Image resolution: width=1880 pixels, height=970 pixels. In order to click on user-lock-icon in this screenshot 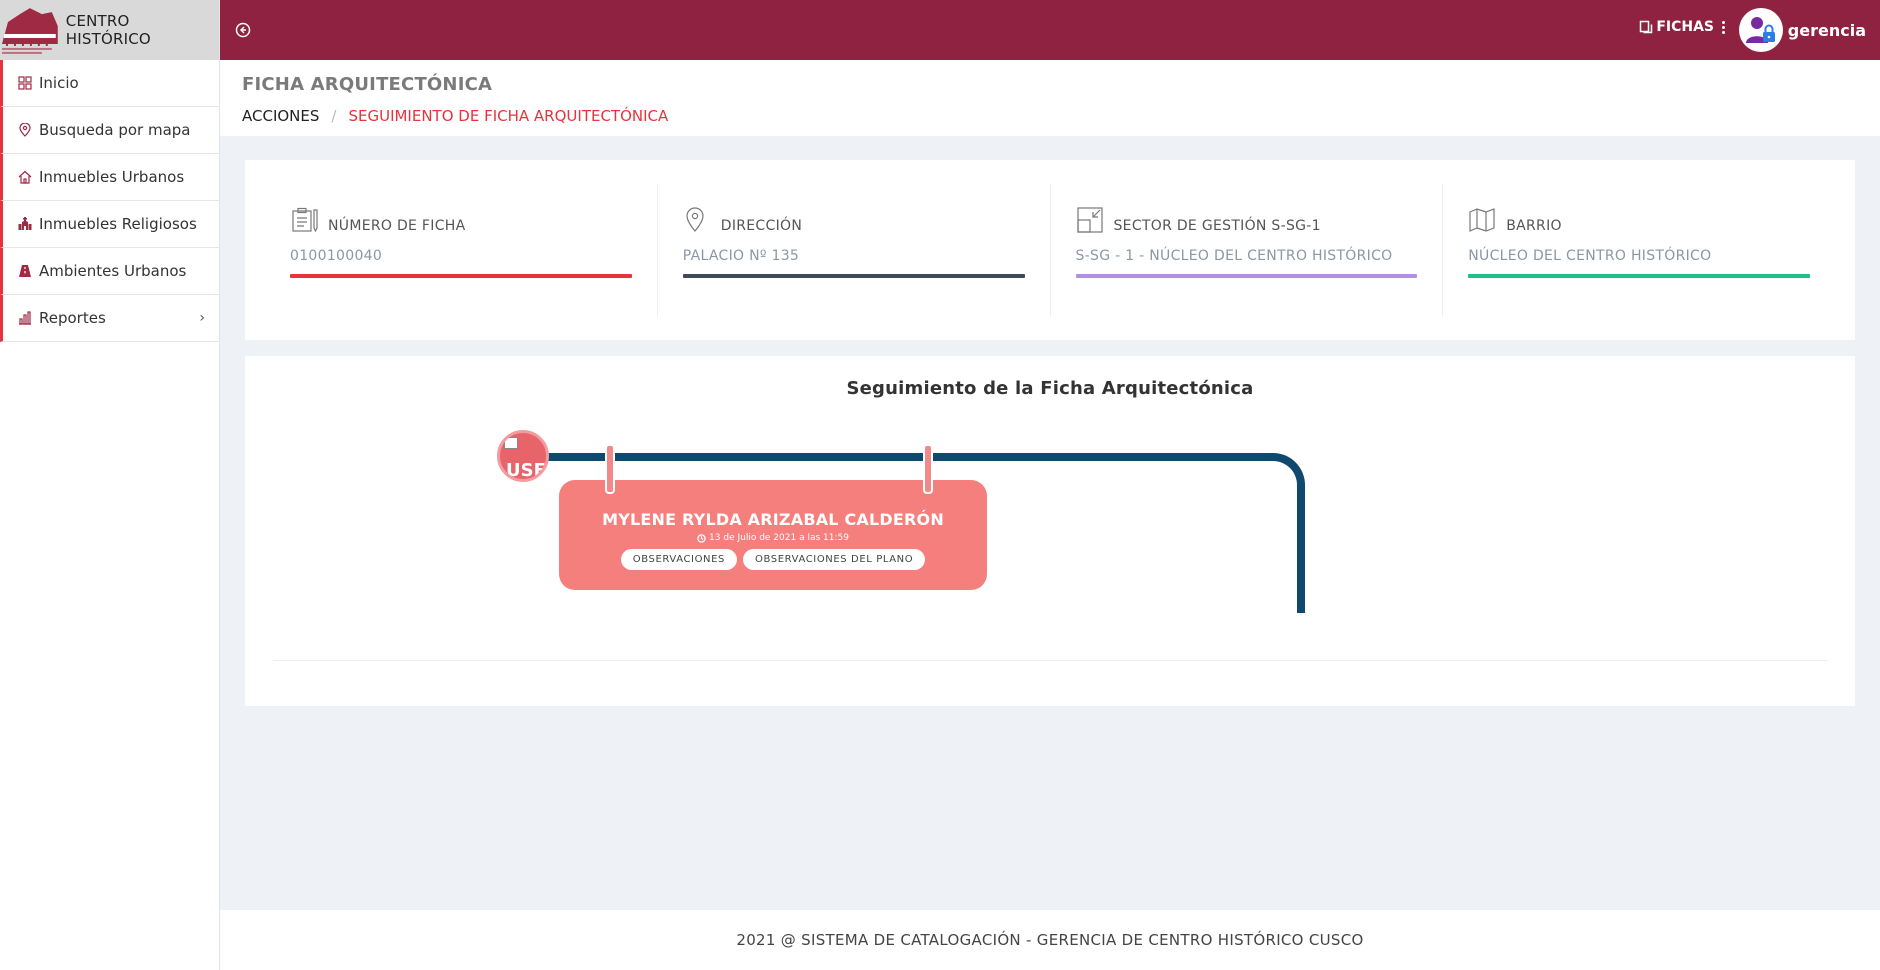, I will do `click(1760, 30)`.